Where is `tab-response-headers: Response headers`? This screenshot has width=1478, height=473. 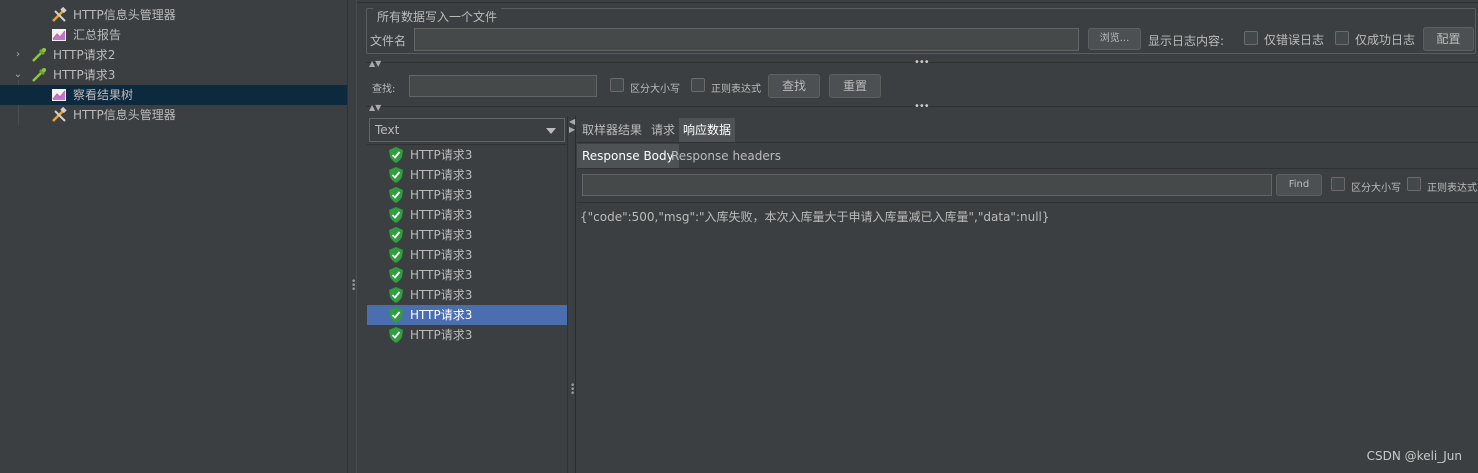
tab-response-headers: Response headers is located at coordinates (726, 156).